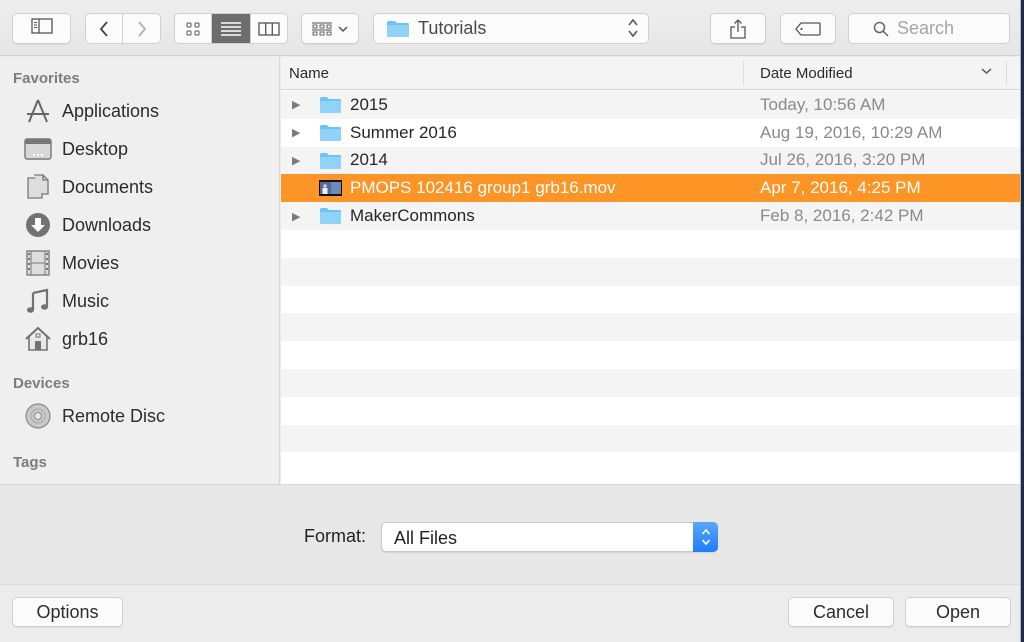 The image size is (1024, 642). Describe the element at coordinates (330, 188) in the screenshot. I see `movie-thumbnail-icon` at that location.